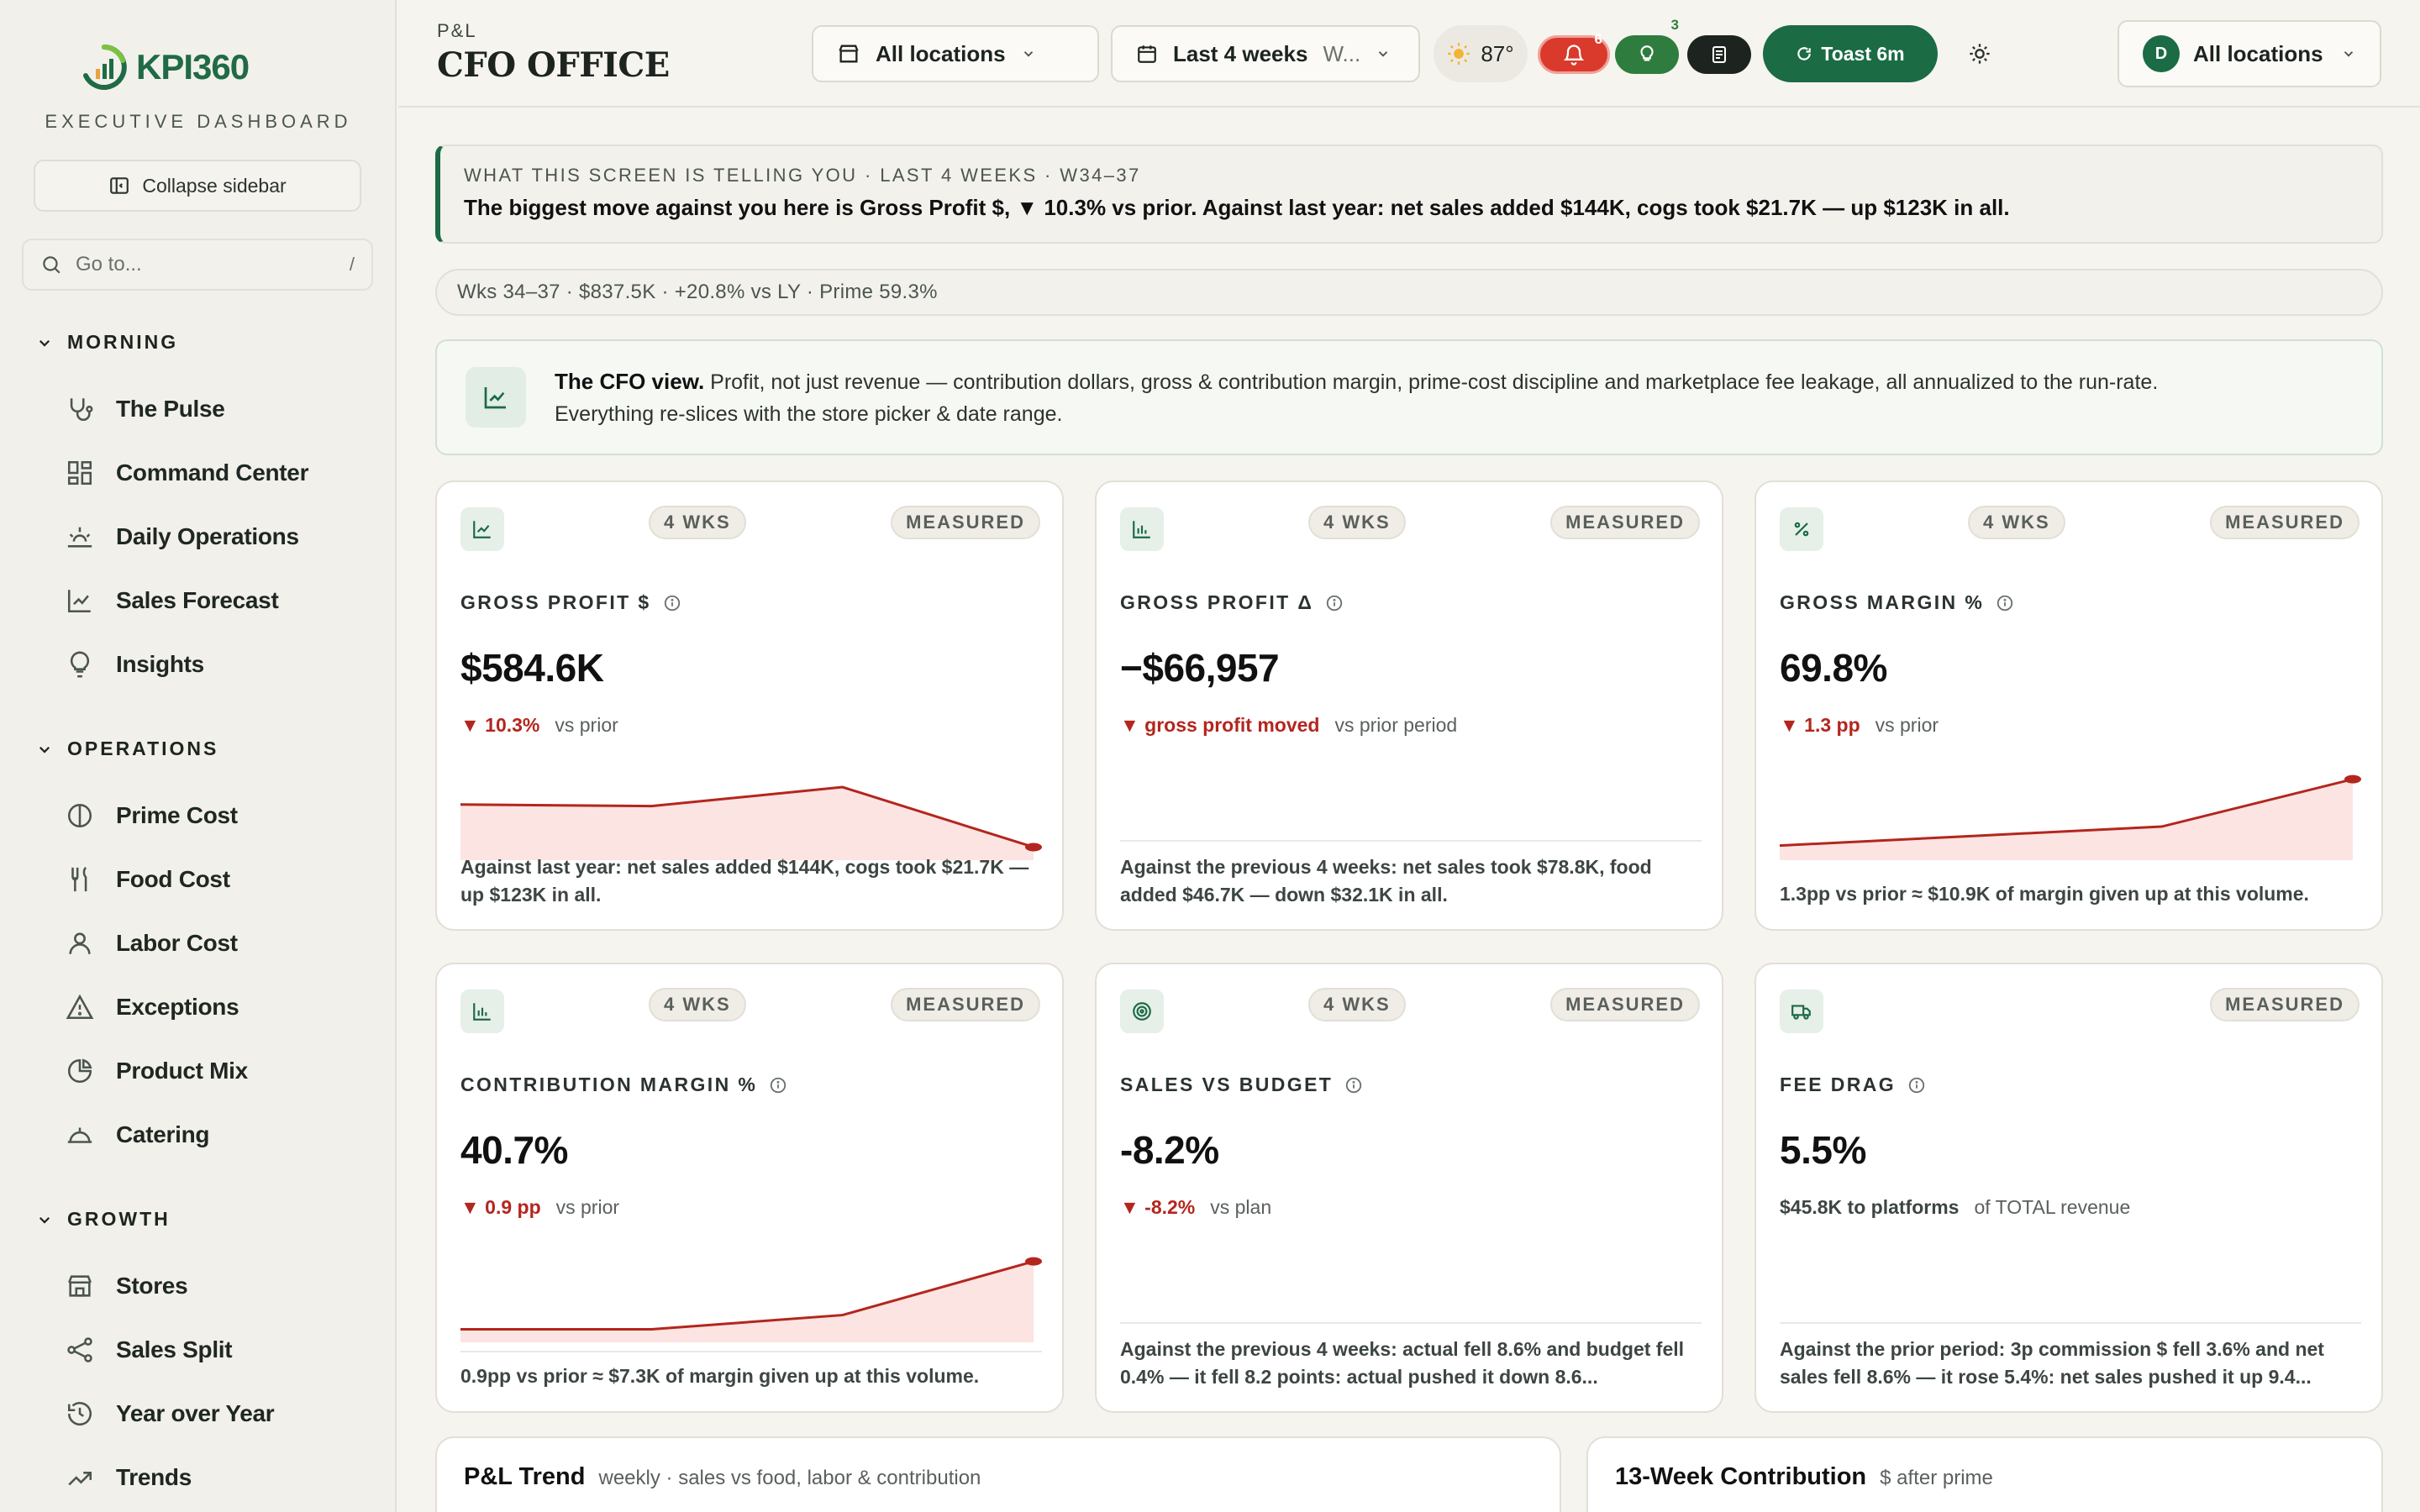  What do you see at coordinates (138, 1135) in the screenshot?
I see `sidebar-item-catering: Catering` at bounding box center [138, 1135].